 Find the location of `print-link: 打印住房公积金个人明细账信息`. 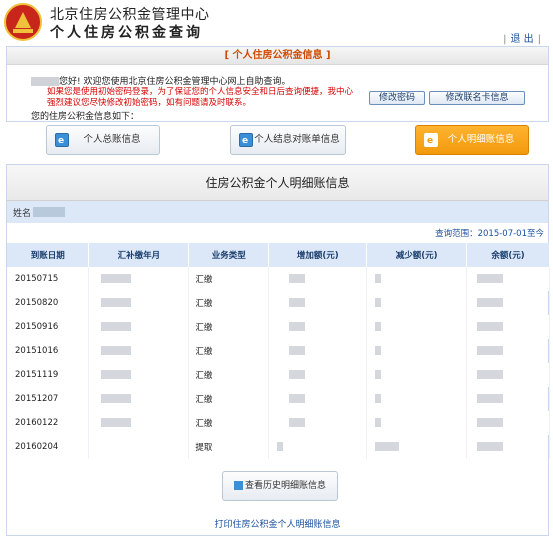

print-link: 打印住房公积金个人明细账信息 is located at coordinates (277, 523).